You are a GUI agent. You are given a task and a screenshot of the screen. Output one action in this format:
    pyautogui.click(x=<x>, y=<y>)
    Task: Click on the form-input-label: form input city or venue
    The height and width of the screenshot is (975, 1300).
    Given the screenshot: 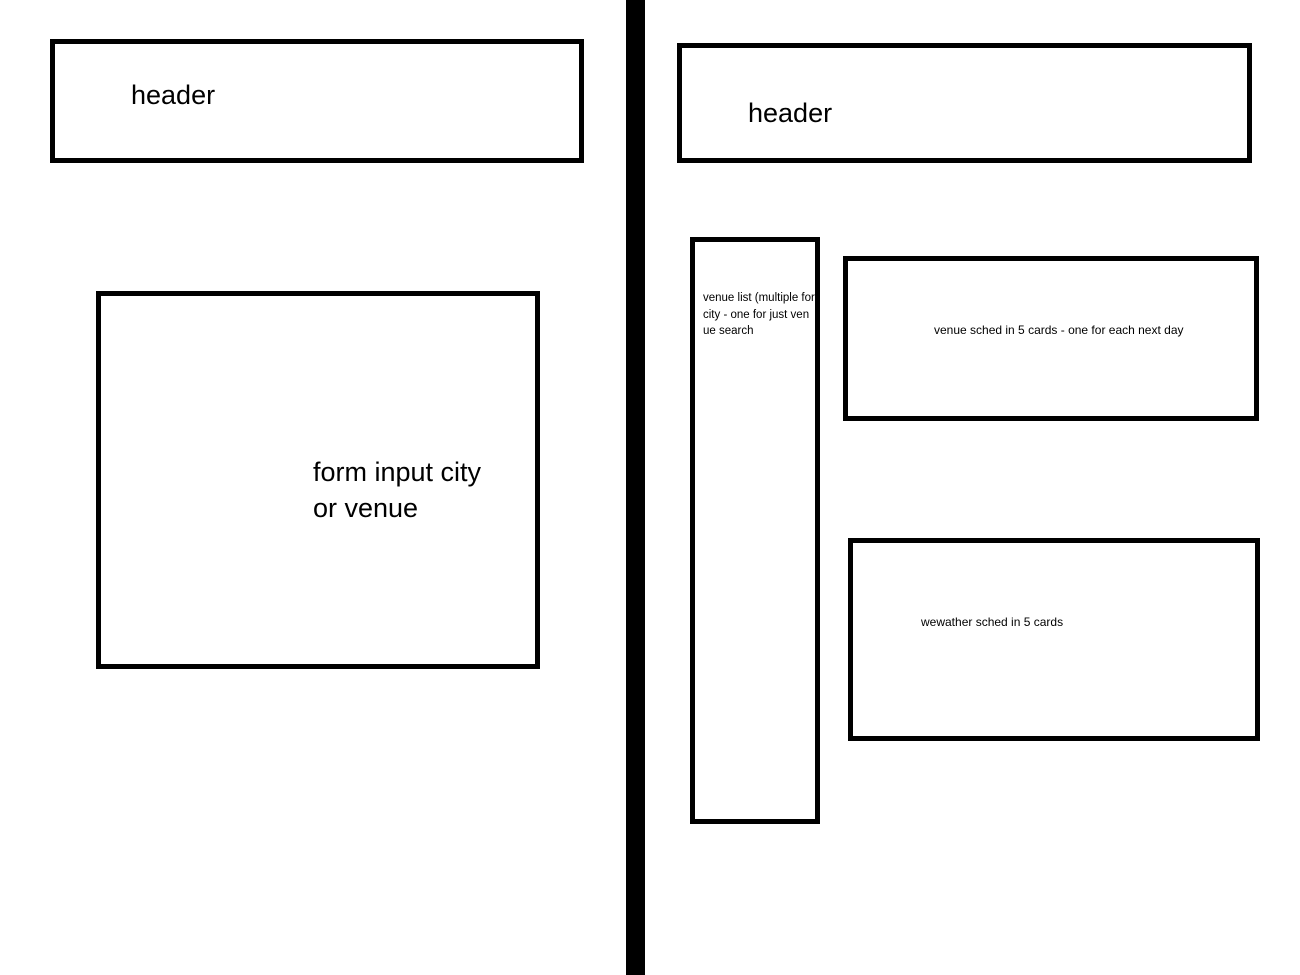 What is the action you would take?
    pyautogui.click(x=397, y=490)
    